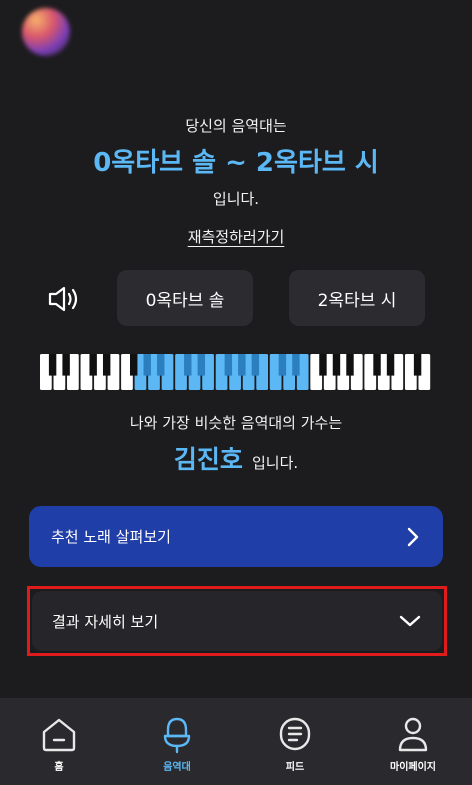 The image size is (472, 785). I want to click on tab-vocal-range: 음역대, so click(177, 741).